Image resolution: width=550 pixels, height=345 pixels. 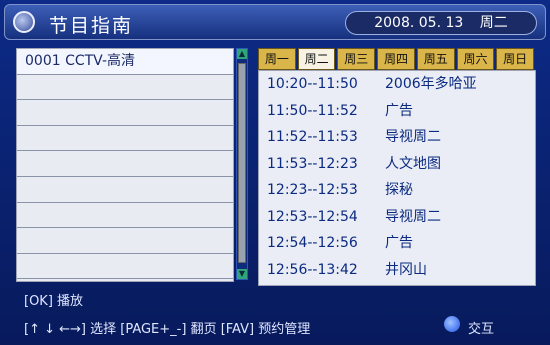 What do you see at coordinates (431, 84) in the screenshot?
I see `program-name: 2006年多哈亚` at bounding box center [431, 84].